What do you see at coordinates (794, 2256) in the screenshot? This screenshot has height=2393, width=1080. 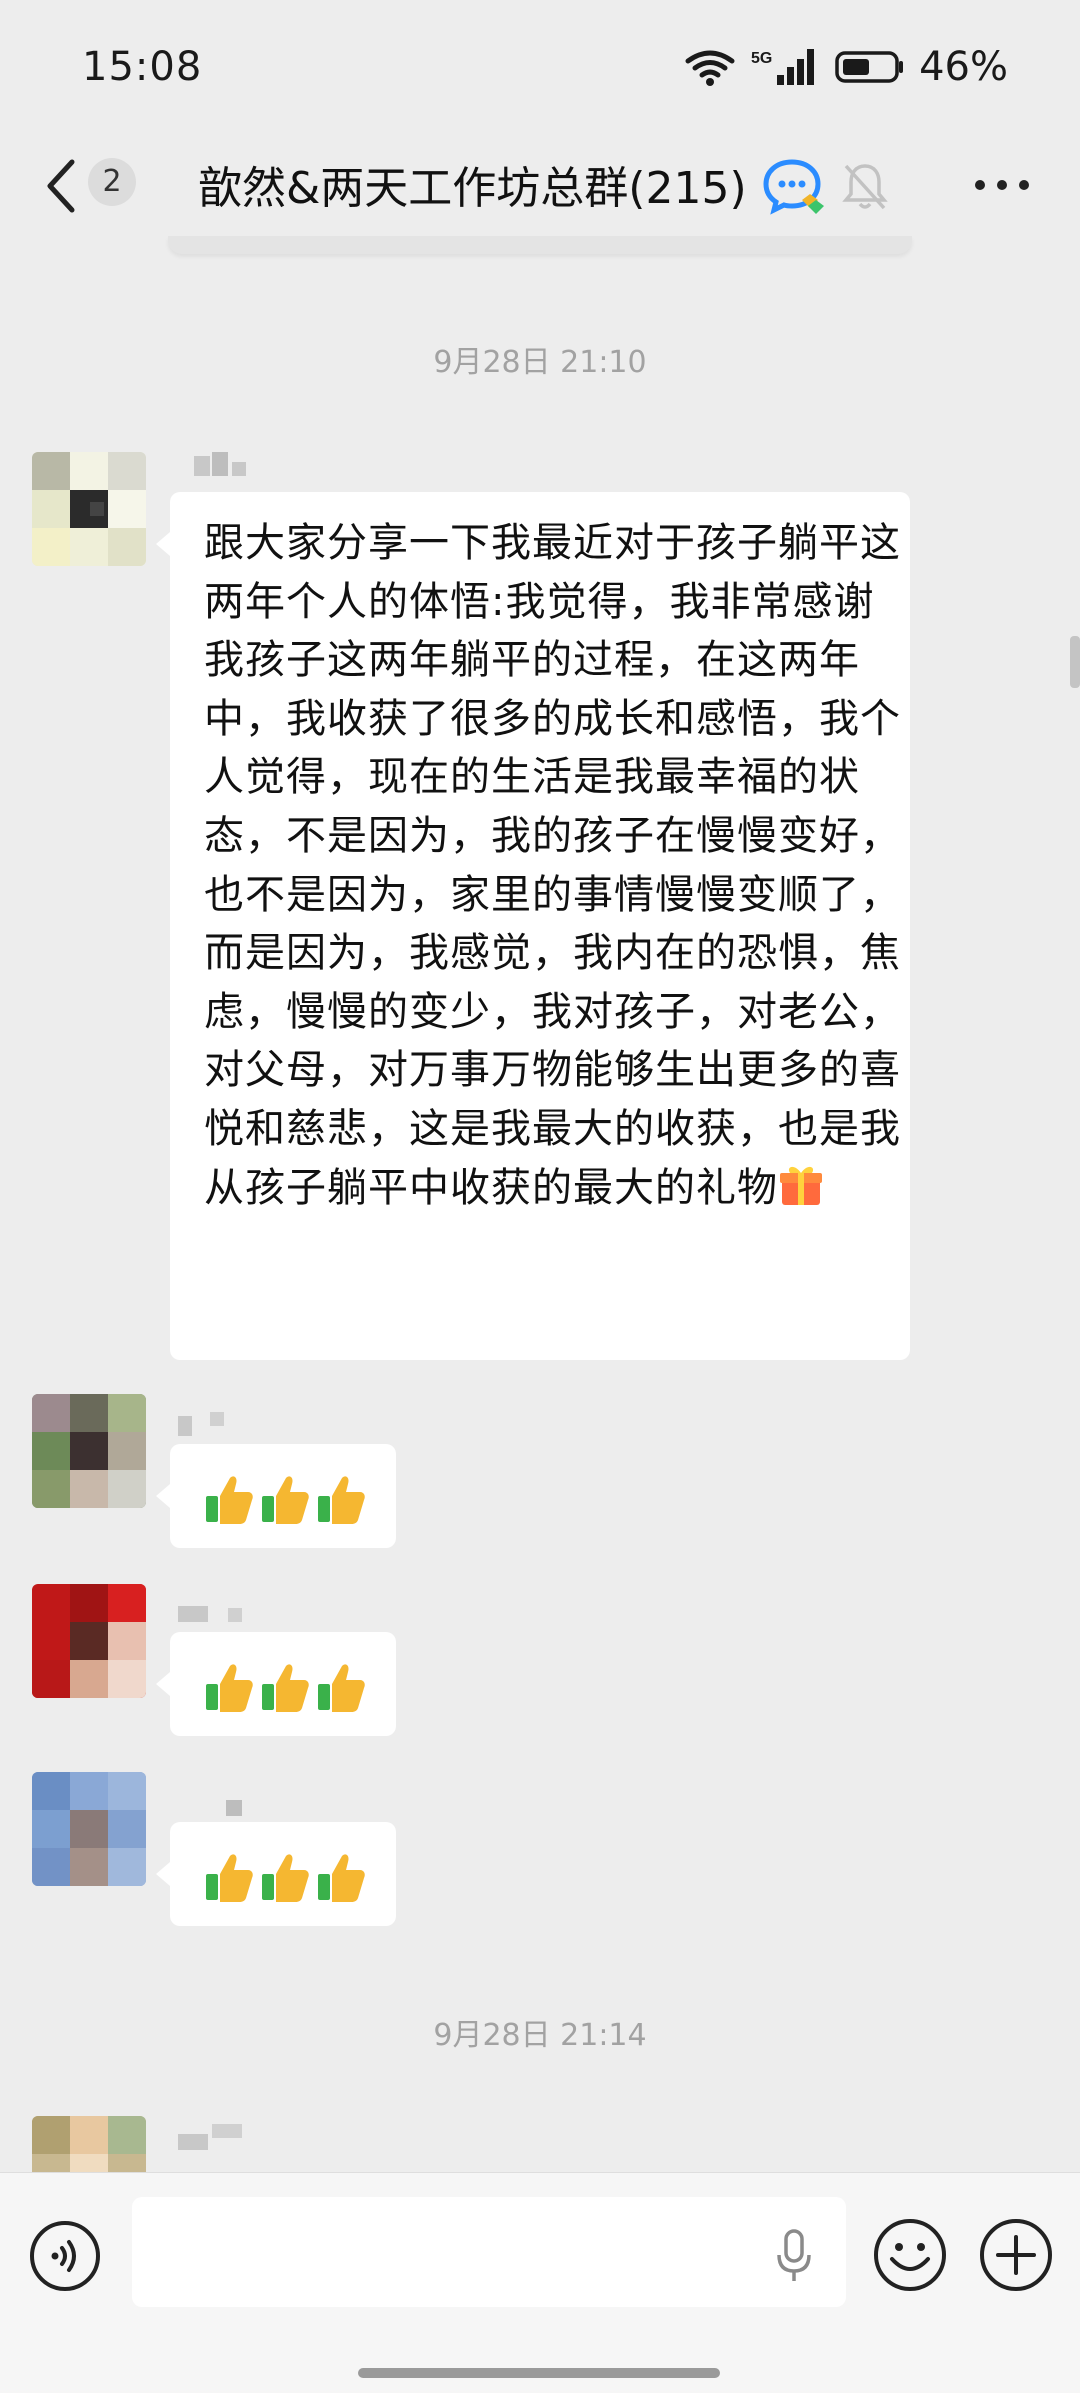 I see `microphone-icon` at bounding box center [794, 2256].